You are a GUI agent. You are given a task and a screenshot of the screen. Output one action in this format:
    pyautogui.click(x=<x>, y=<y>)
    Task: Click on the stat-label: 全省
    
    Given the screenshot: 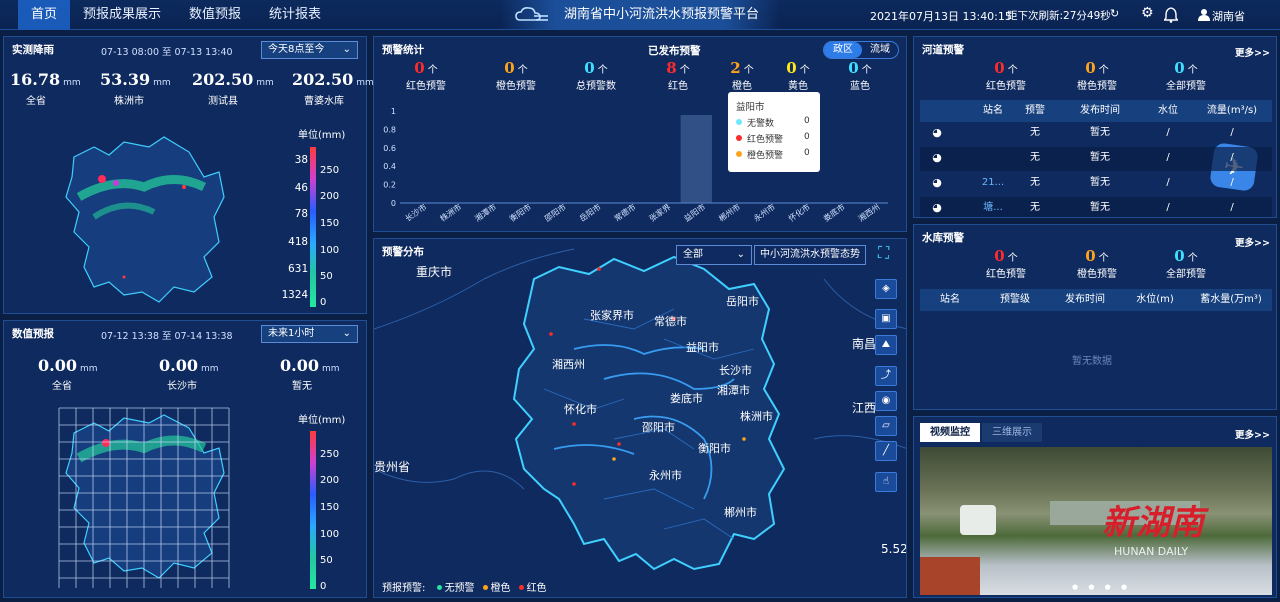 What is the action you would take?
    pyautogui.click(x=62, y=386)
    